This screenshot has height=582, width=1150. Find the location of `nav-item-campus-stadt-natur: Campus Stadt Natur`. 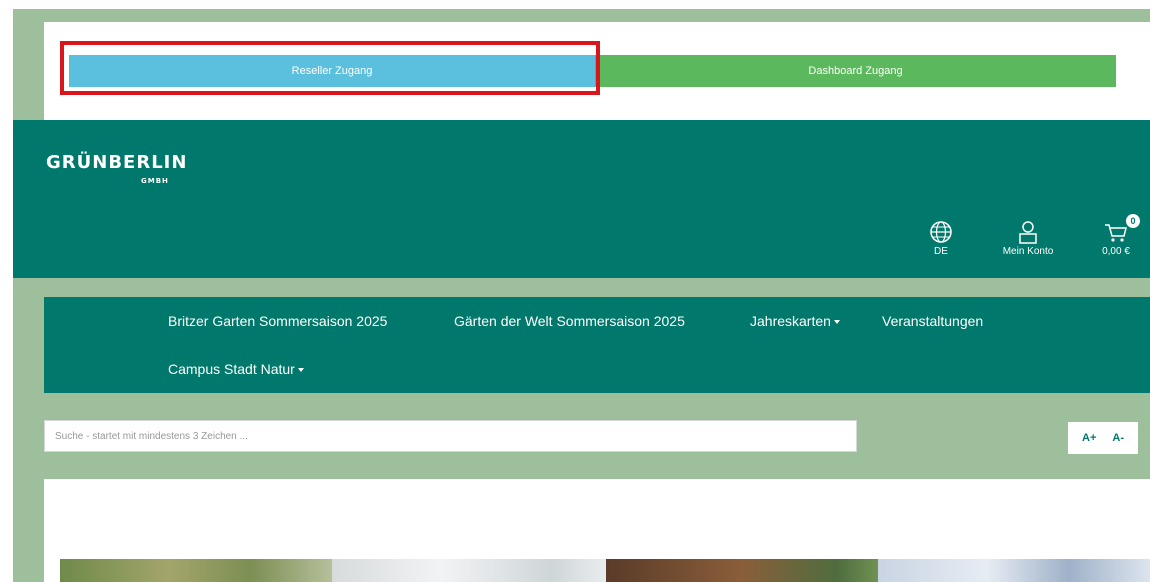

nav-item-campus-stadt-natur: Campus Stadt Natur is located at coordinates (236, 369).